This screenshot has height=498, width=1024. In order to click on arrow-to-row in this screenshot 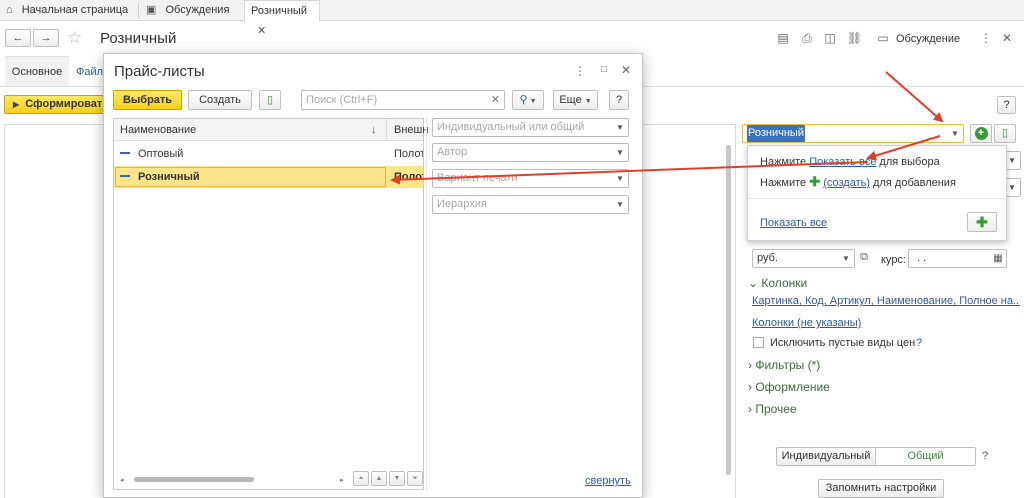, I will do `click(629, 173)`.